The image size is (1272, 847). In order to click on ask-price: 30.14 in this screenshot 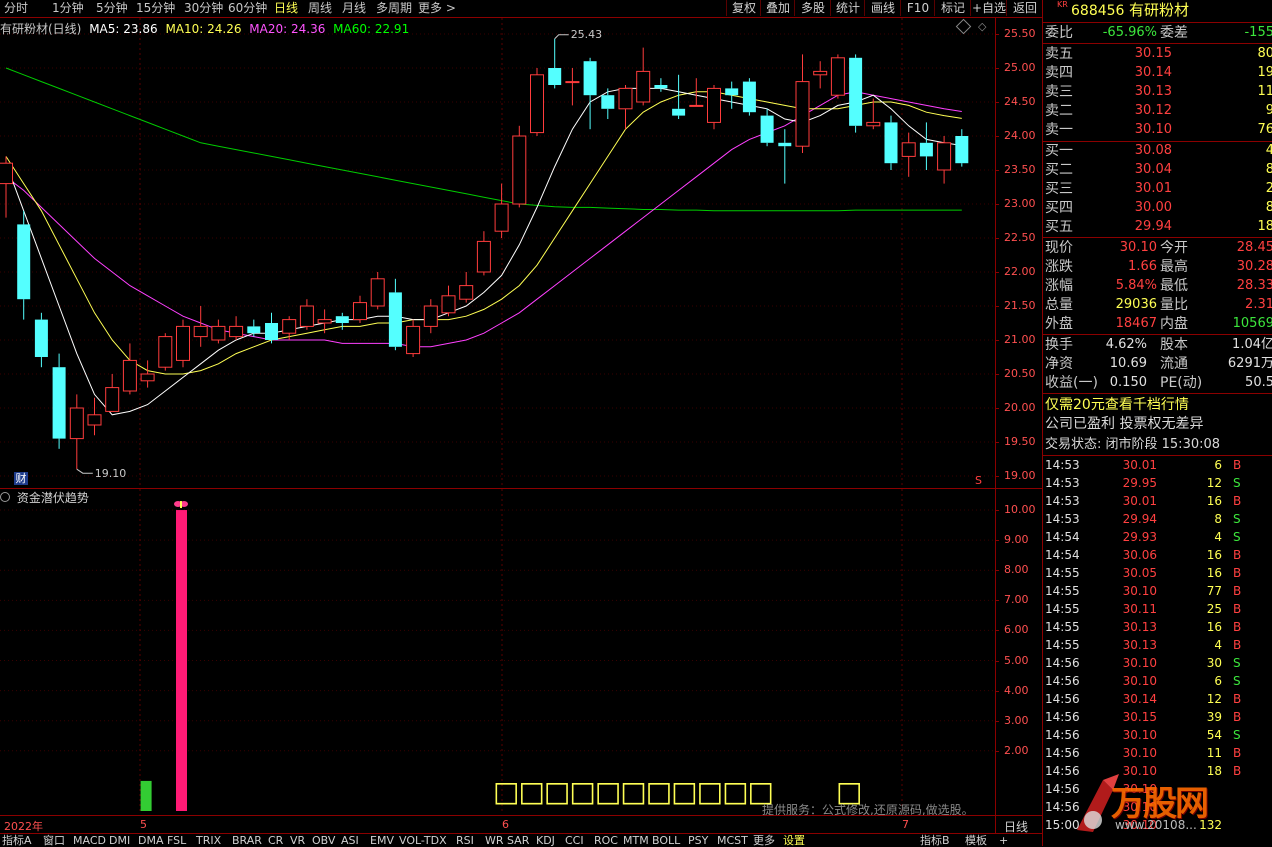, I will do `click(1153, 72)`.